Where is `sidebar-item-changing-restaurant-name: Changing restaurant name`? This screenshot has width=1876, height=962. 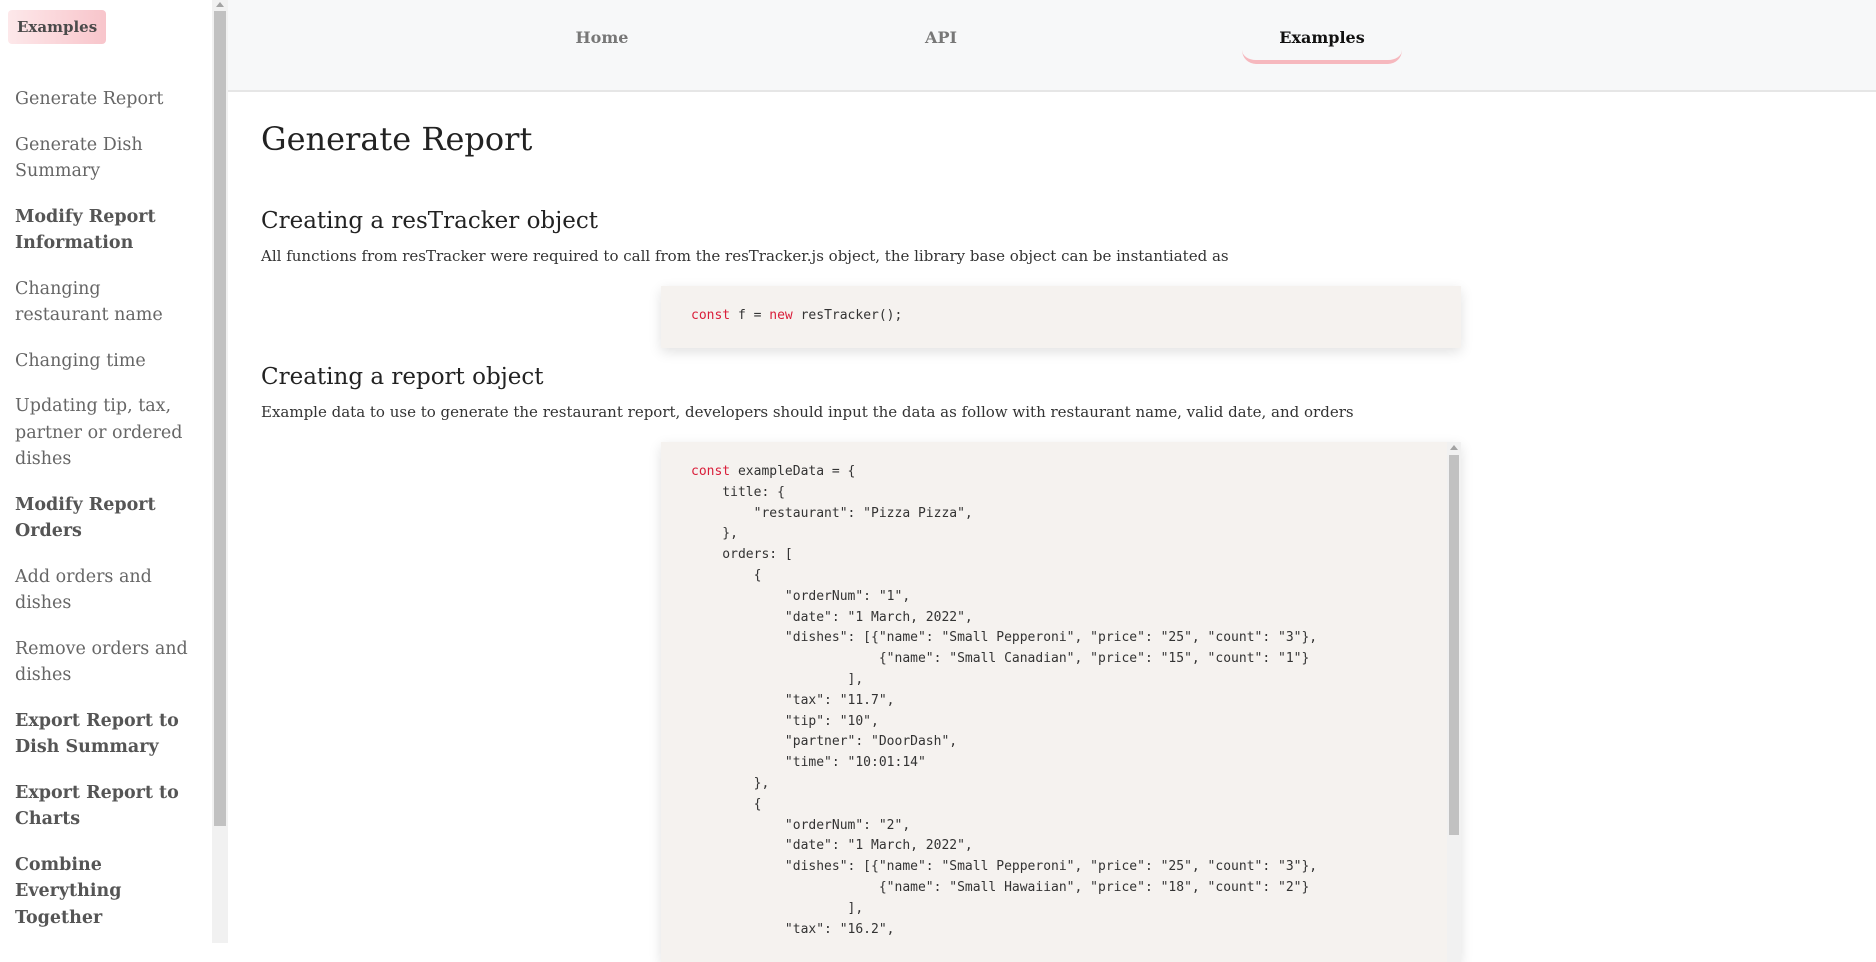
sidebar-item-changing-restaurant-name: Changing restaurant name is located at coordinates (105, 302).